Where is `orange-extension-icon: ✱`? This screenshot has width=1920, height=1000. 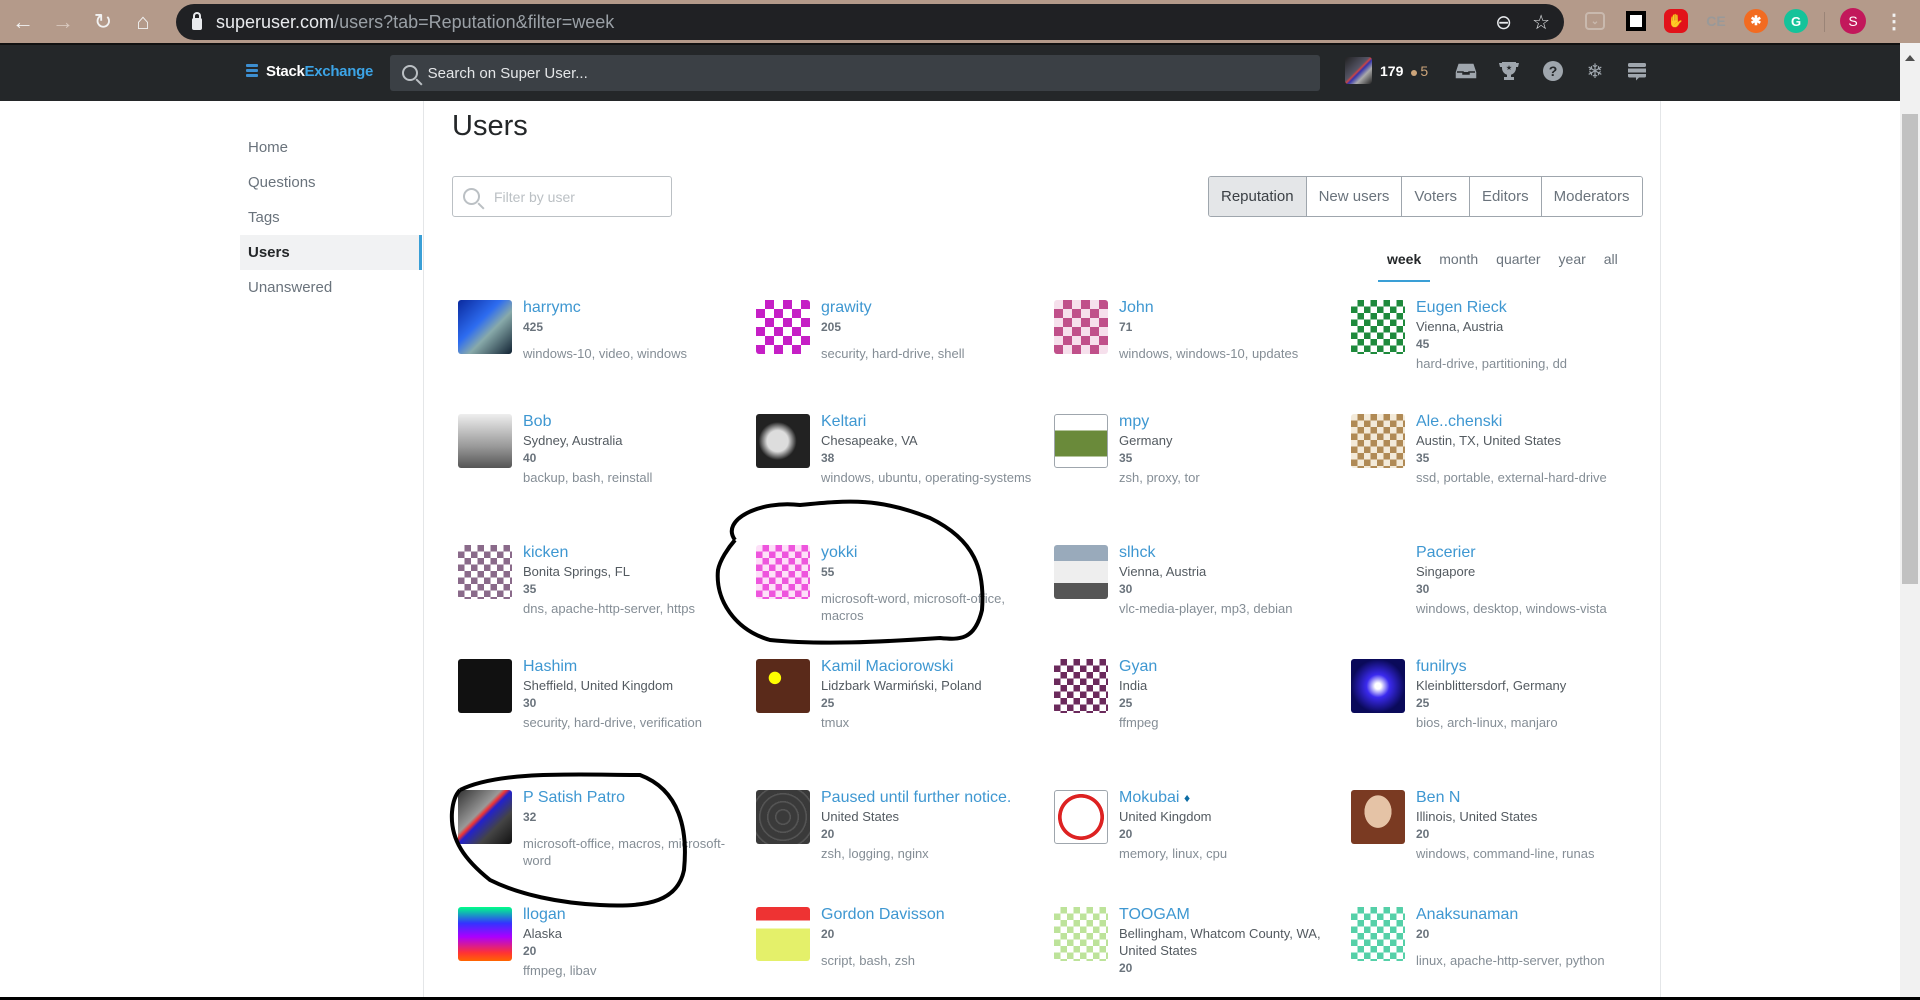 orange-extension-icon: ✱ is located at coordinates (1756, 21).